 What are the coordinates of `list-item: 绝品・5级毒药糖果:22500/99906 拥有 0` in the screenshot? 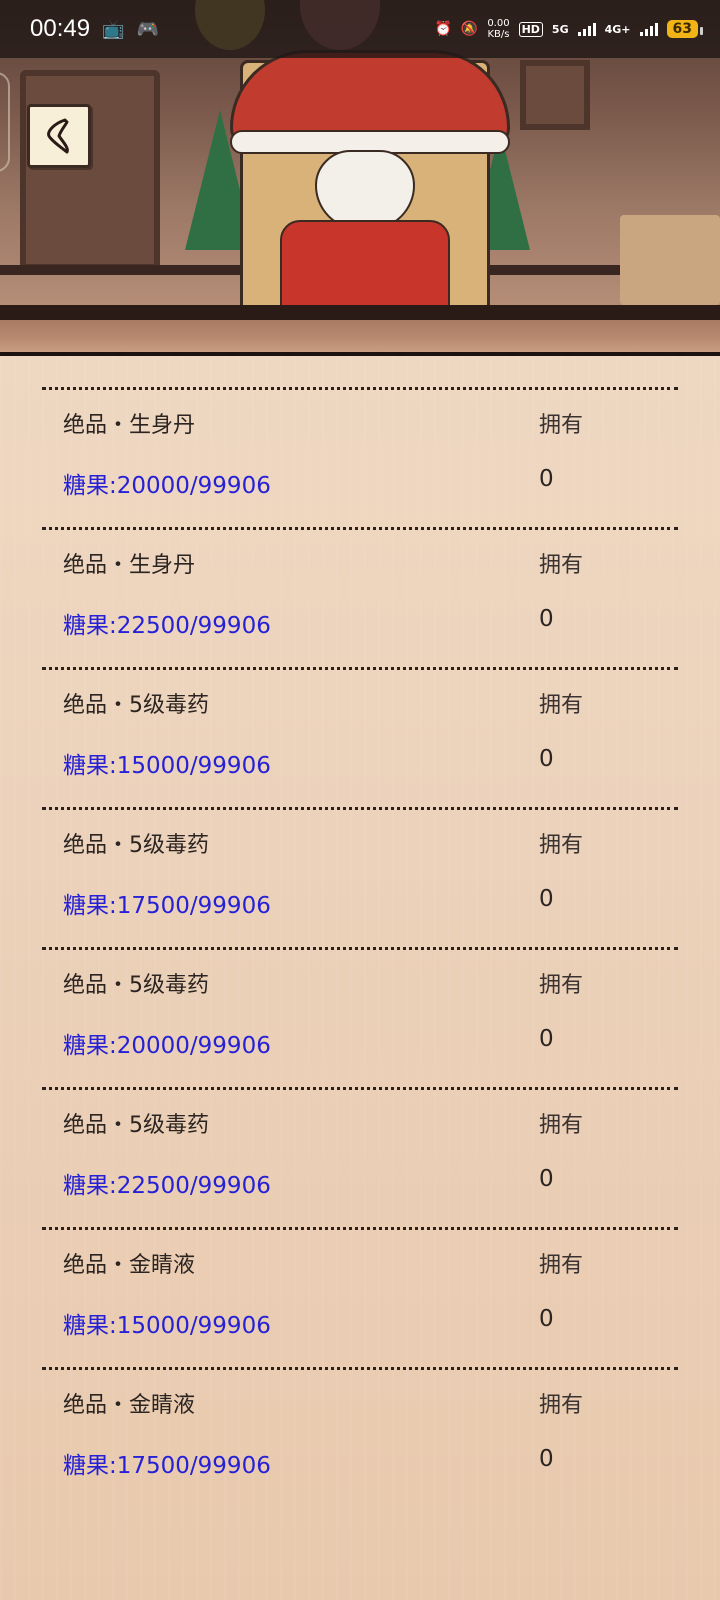 It's located at (360, 1160).